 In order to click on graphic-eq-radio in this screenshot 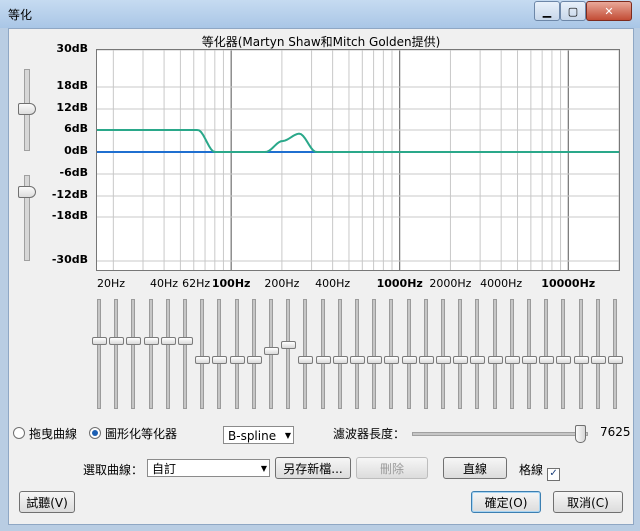, I will do `click(95, 433)`.